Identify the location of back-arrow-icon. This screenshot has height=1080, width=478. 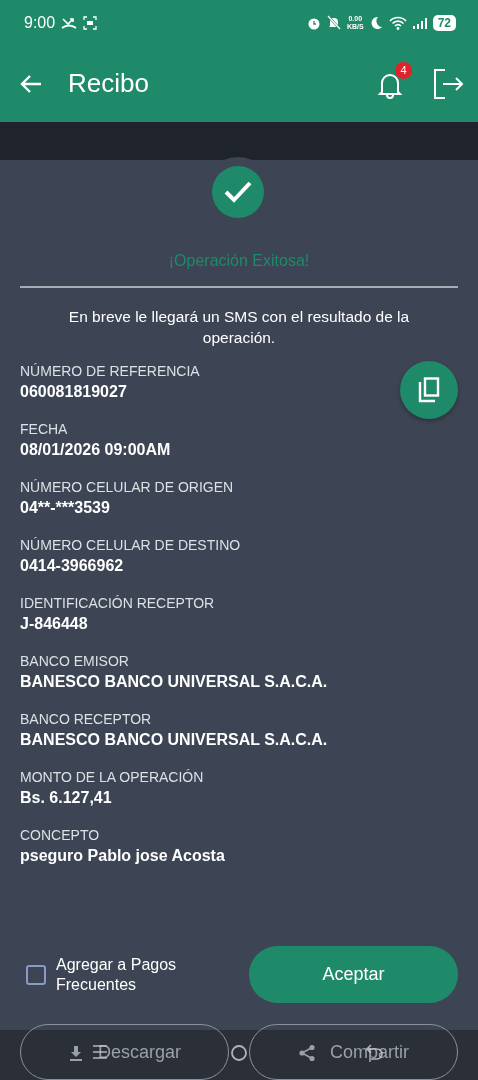
(31, 83).